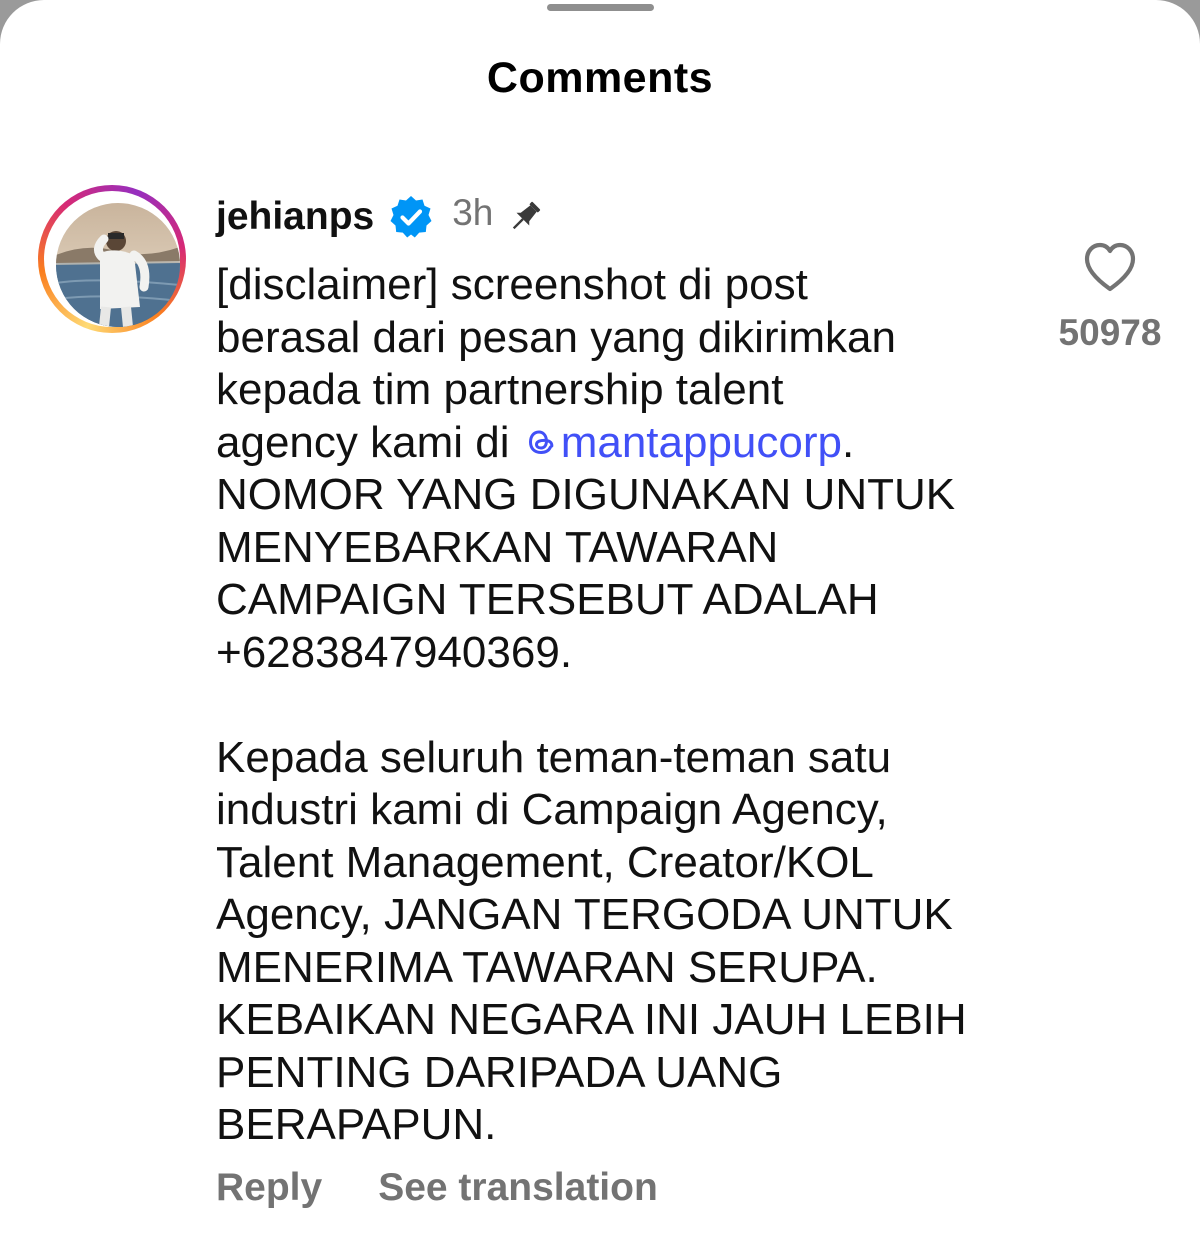  I want to click on drag-handle, so click(600, 7).